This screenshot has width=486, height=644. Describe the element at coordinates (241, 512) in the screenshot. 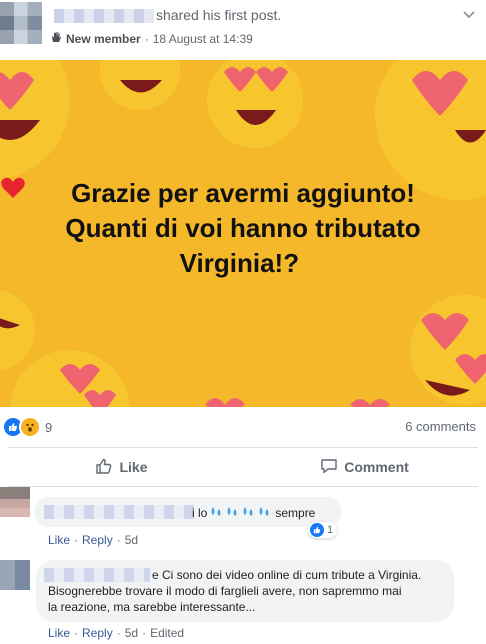

I see `sweat-droplets-icon` at that location.